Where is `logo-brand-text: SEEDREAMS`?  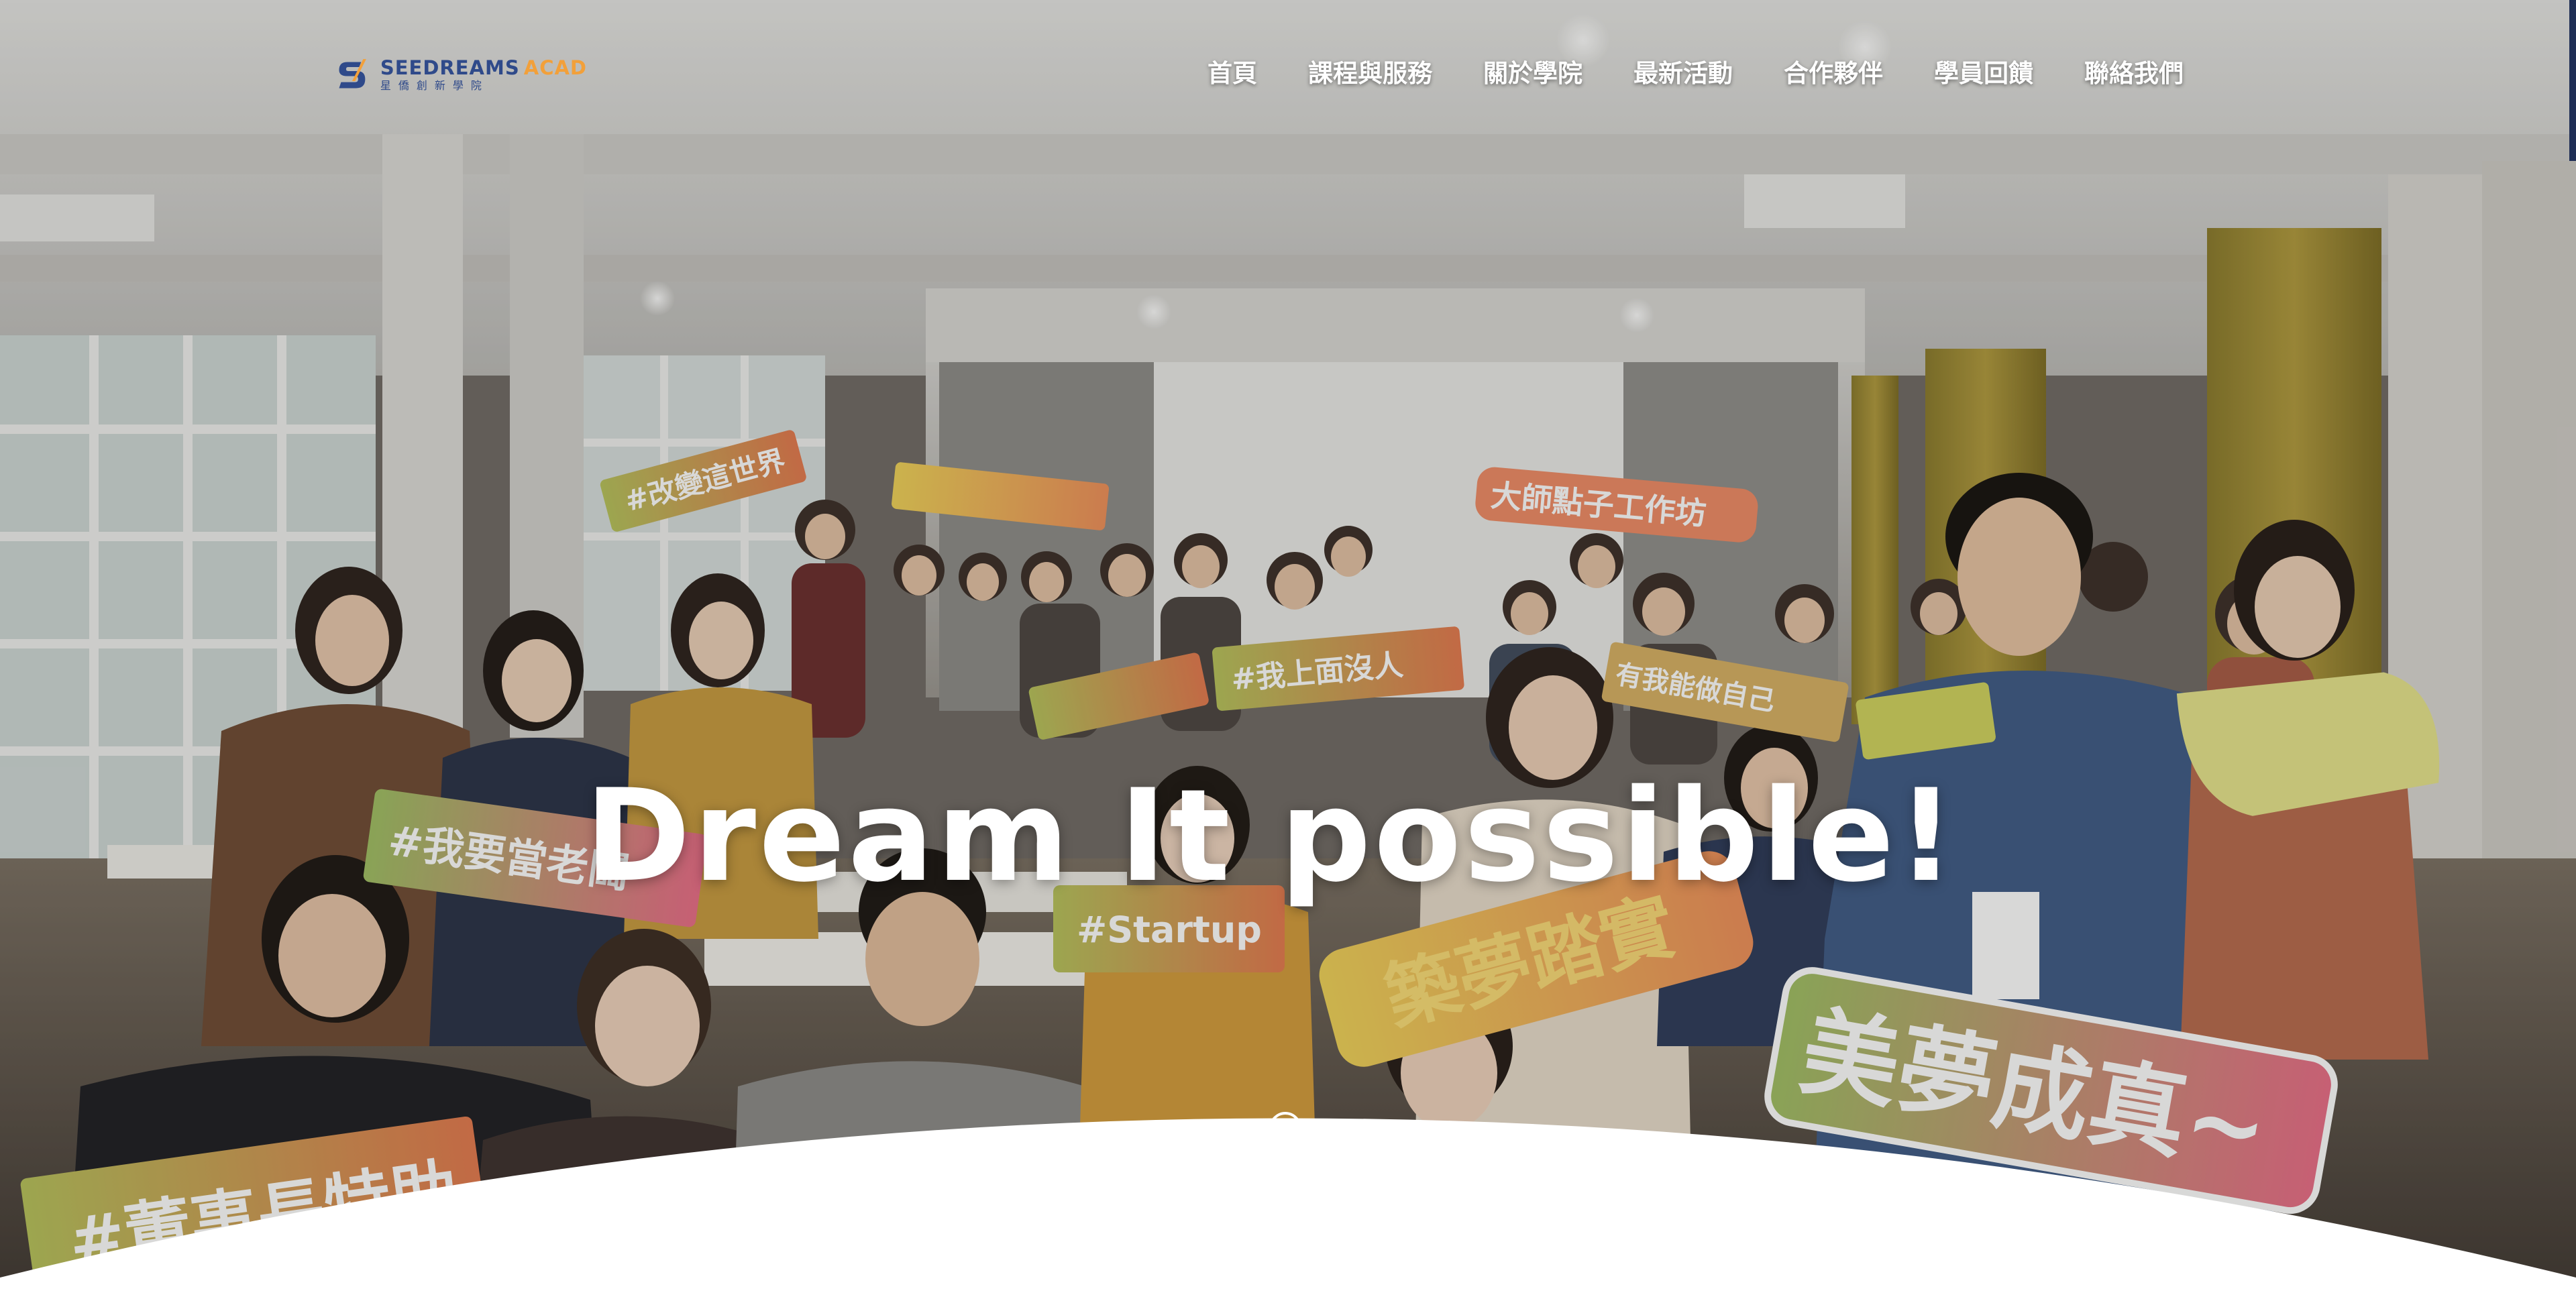
logo-brand-text: SEEDREAMS is located at coordinates (450, 67).